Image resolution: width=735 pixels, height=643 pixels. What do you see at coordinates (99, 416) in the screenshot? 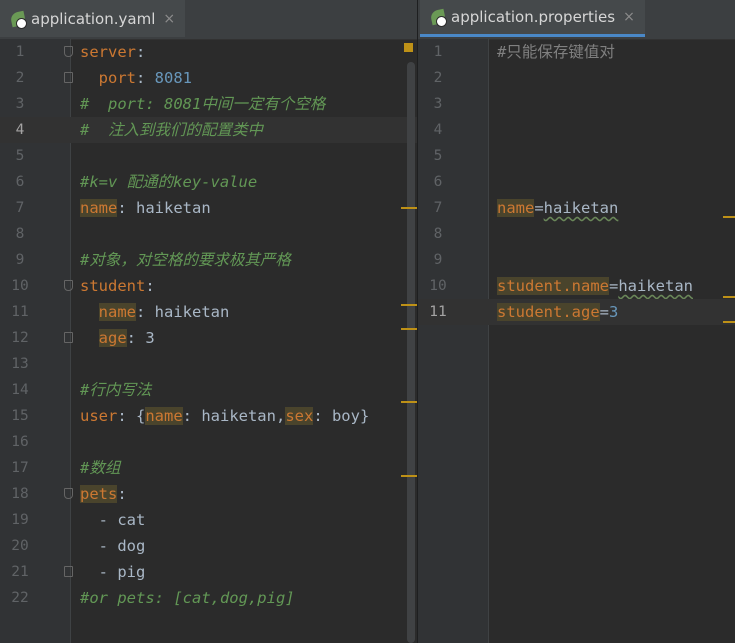
I see `code-token: user` at bounding box center [99, 416].